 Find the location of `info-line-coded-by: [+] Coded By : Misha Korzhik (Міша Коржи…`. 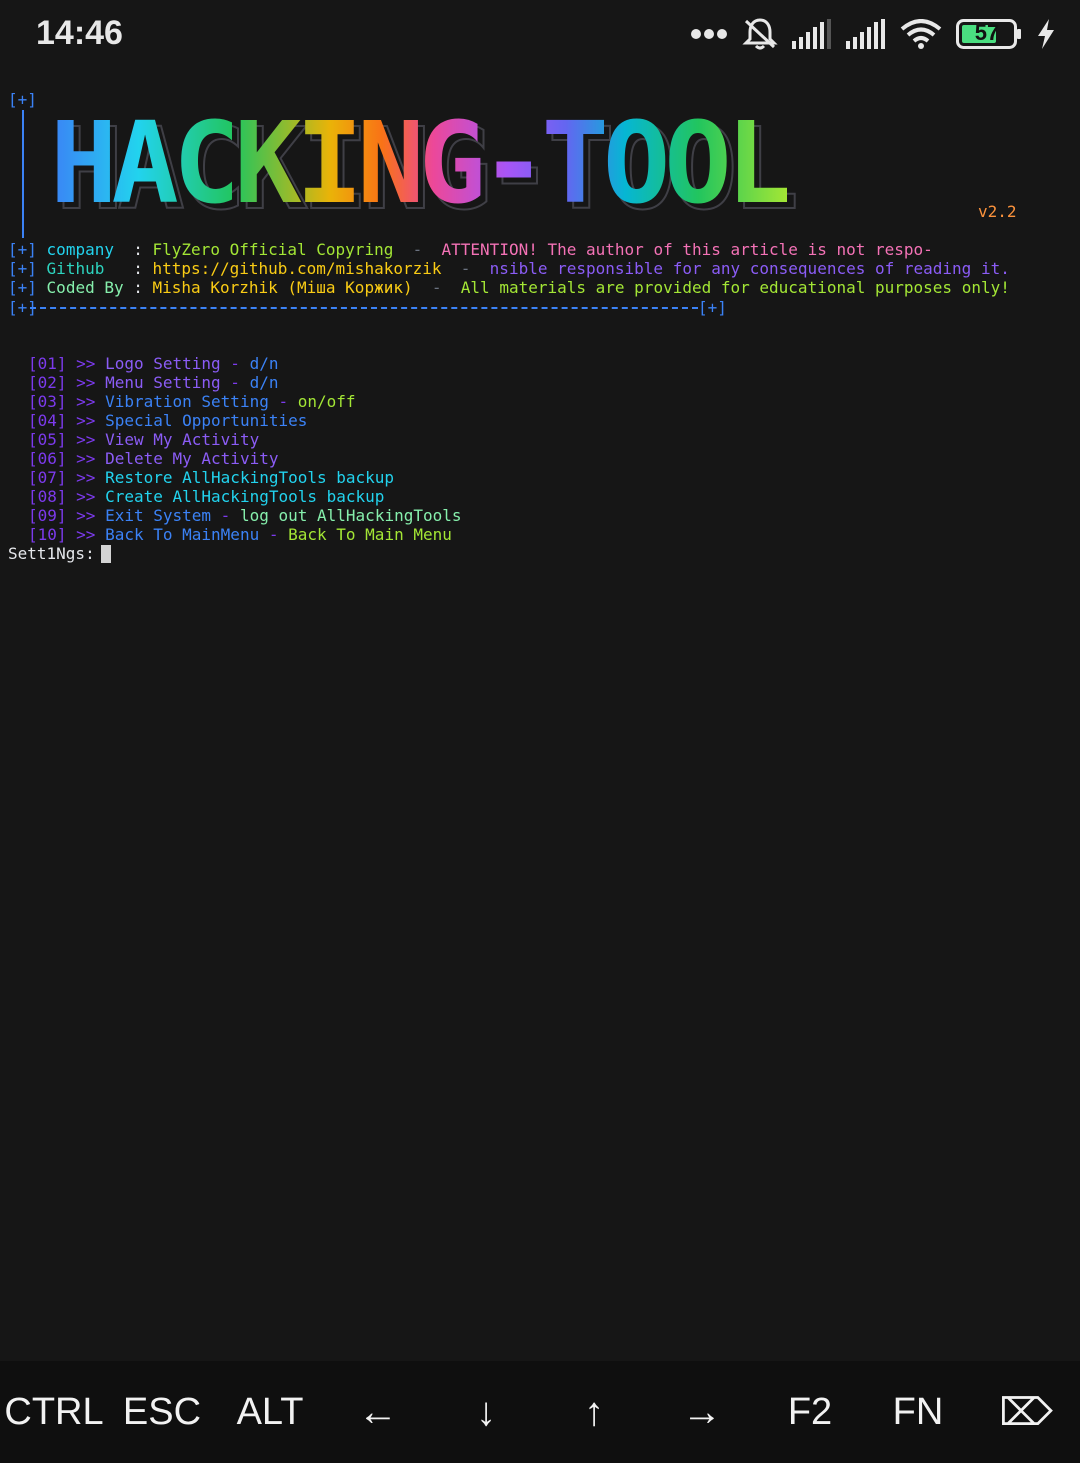

info-line-coded-by: [+] Coded By : Misha Korzhik (Міша Коржи… is located at coordinates (509, 287).